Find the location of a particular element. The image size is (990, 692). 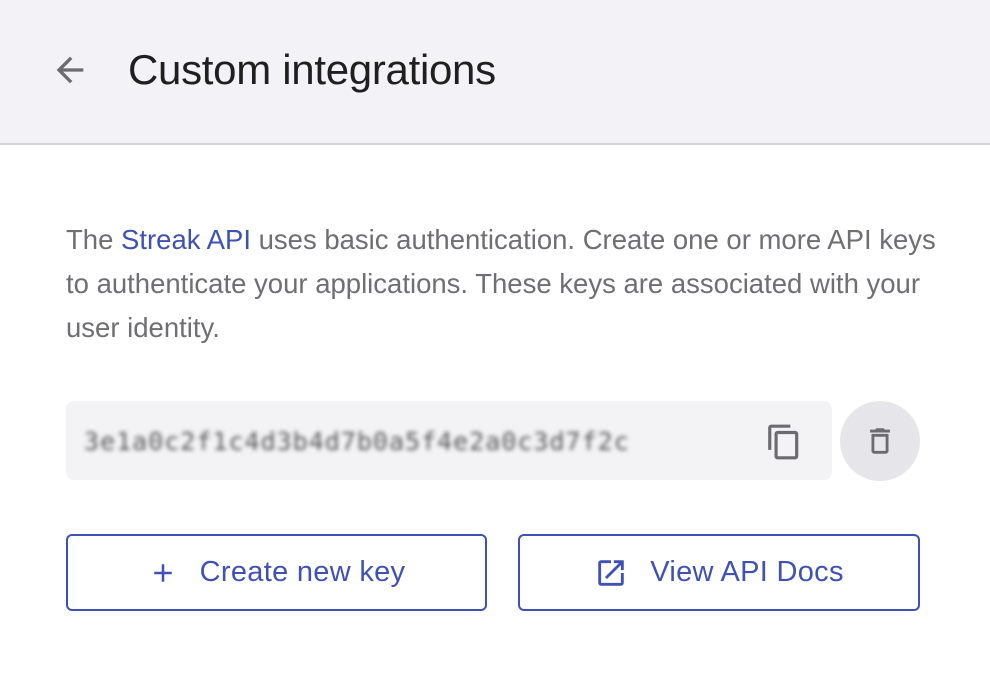

trash-icon is located at coordinates (880, 441).